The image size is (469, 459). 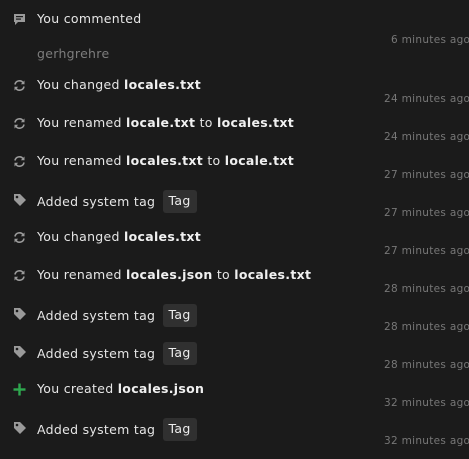 I want to click on old-file-name: locale.txt, so click(x=161, y=122).